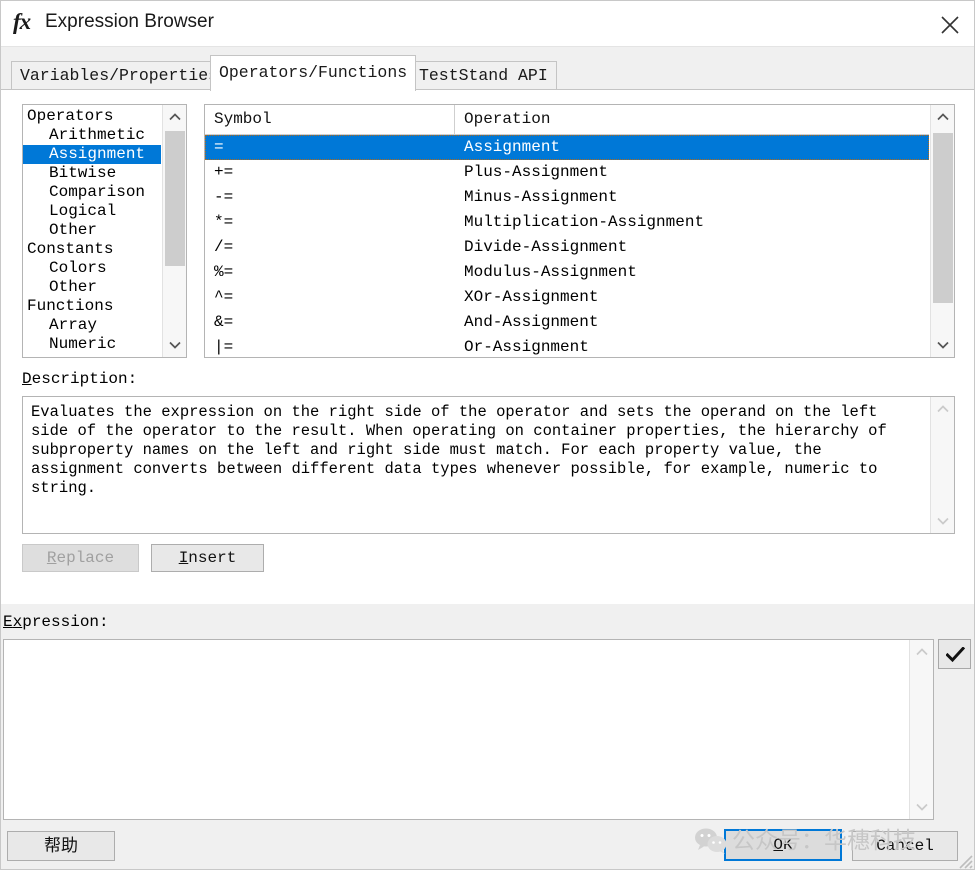 Image resolution: width=975 pixels, height=870 pixels. Describe the element at coordinates (129, 21) in the screenshot. I see `window-title: Expression Browser` at that location.